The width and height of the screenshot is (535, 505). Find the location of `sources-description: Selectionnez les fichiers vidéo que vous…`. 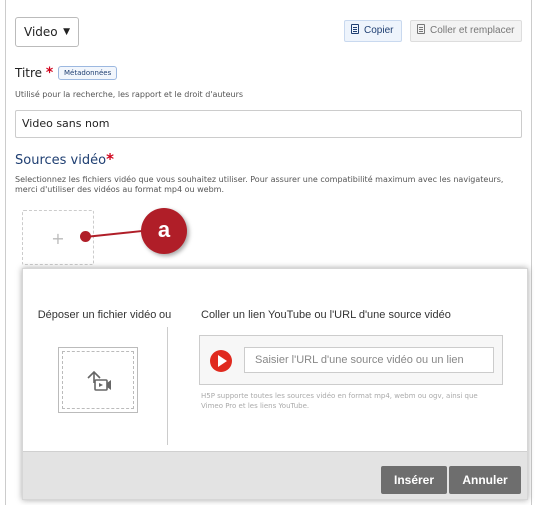

sources-description: Selectionnez les fichiers vidéo que vous… is located at coordinates (259, 184).